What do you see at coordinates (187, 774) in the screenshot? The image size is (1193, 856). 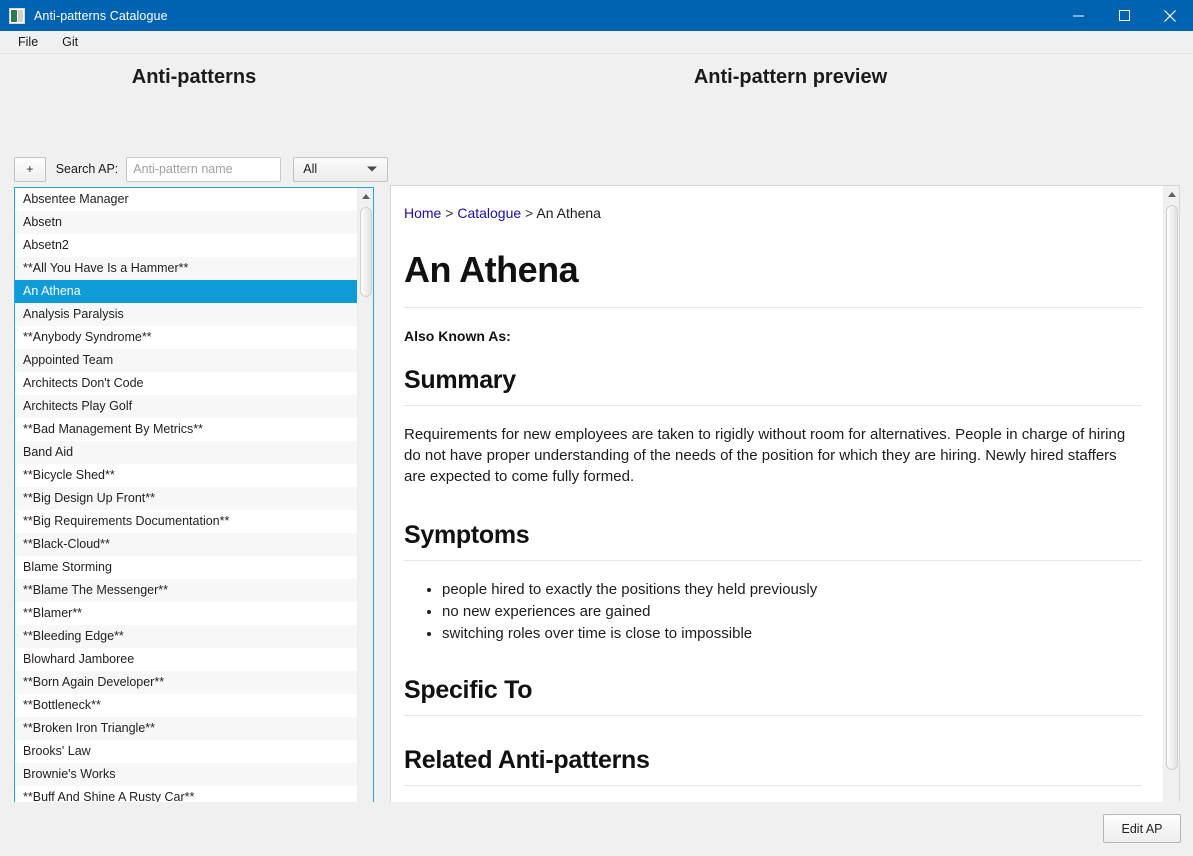 I see `list-item: Brownie's Works` at bounding box center [187, 774].